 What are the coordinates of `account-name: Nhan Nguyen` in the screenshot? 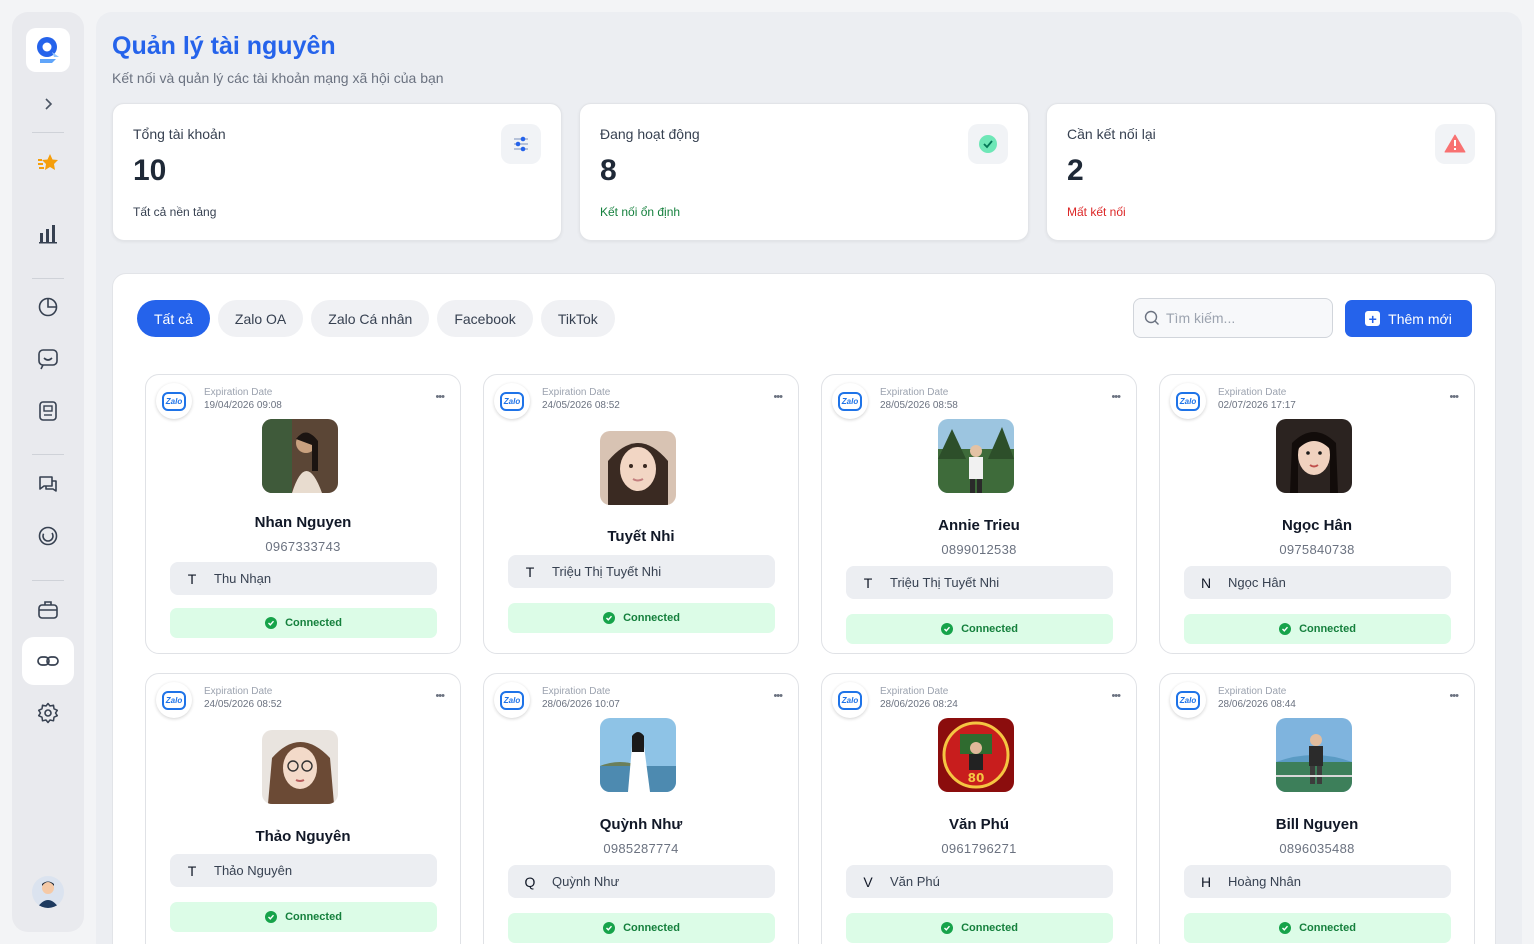 It's located at (303, 522).